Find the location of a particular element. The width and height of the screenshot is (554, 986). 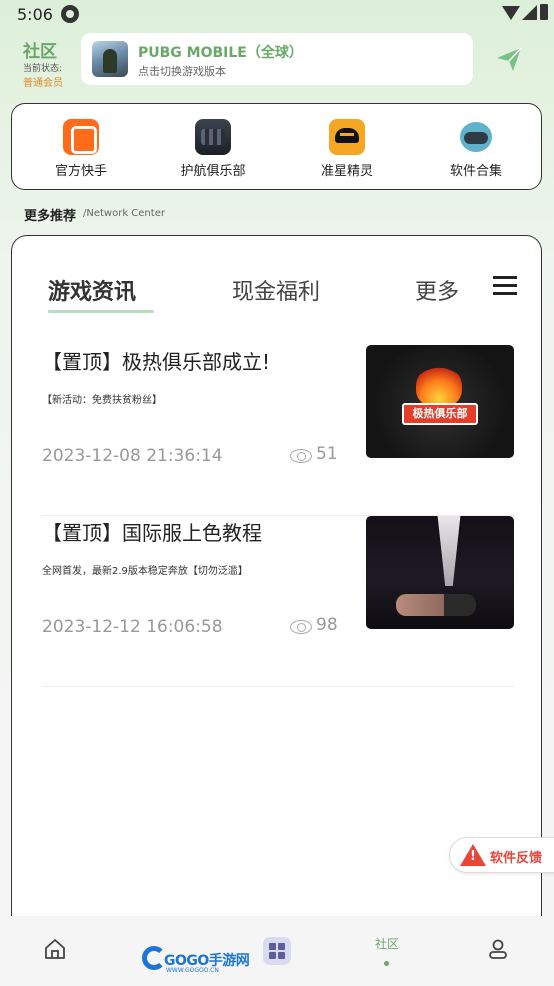

news-thumbnail: 极热俱乐部 is located at coordinates (440, 401).